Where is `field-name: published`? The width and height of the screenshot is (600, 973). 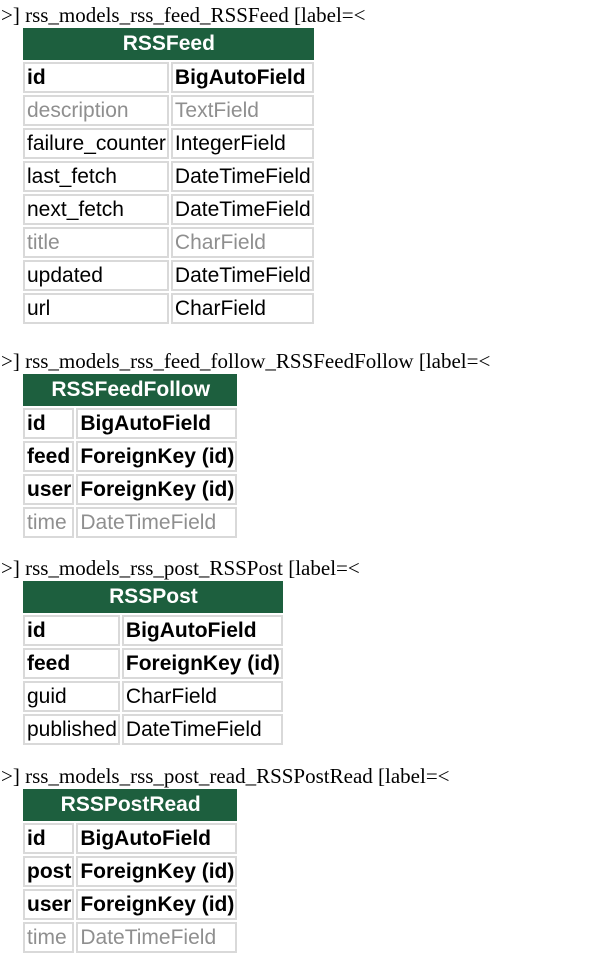 field-name: published is located at coordinates (71, 729).